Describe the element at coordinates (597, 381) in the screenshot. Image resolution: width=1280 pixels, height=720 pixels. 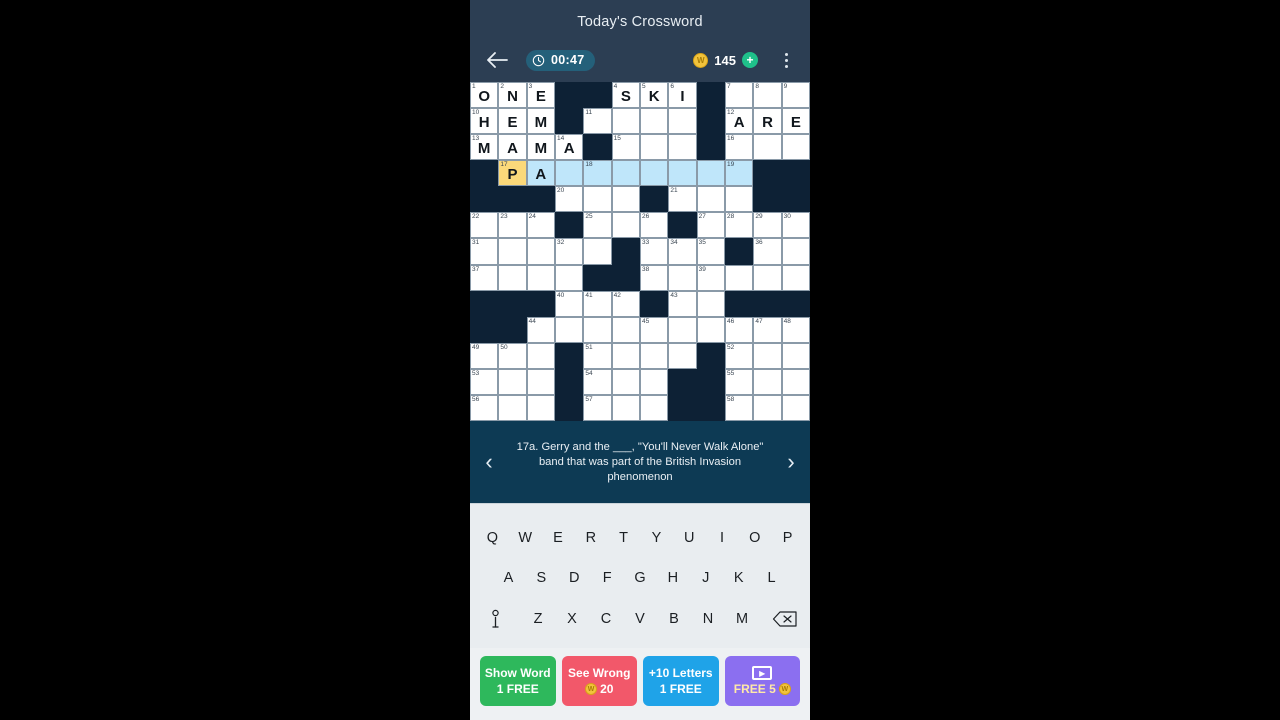
I see `grid-cell: 54` at that location.